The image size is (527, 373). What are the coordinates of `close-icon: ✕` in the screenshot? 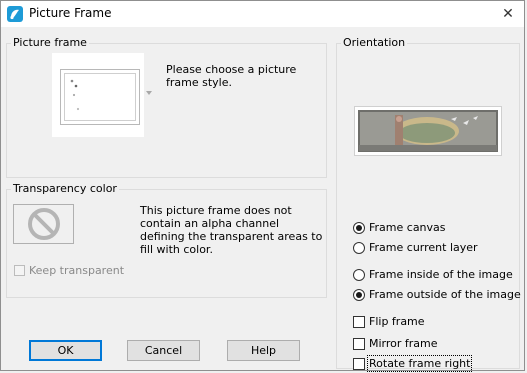 It's located at (508, 14).